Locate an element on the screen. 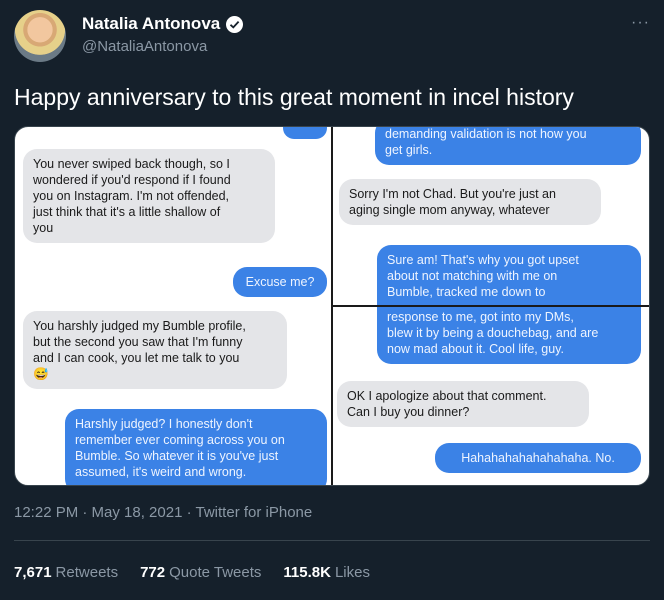  tweet-timestamp: 12:22 PM · May 18, 2021 is located at coordinates (98, 512).